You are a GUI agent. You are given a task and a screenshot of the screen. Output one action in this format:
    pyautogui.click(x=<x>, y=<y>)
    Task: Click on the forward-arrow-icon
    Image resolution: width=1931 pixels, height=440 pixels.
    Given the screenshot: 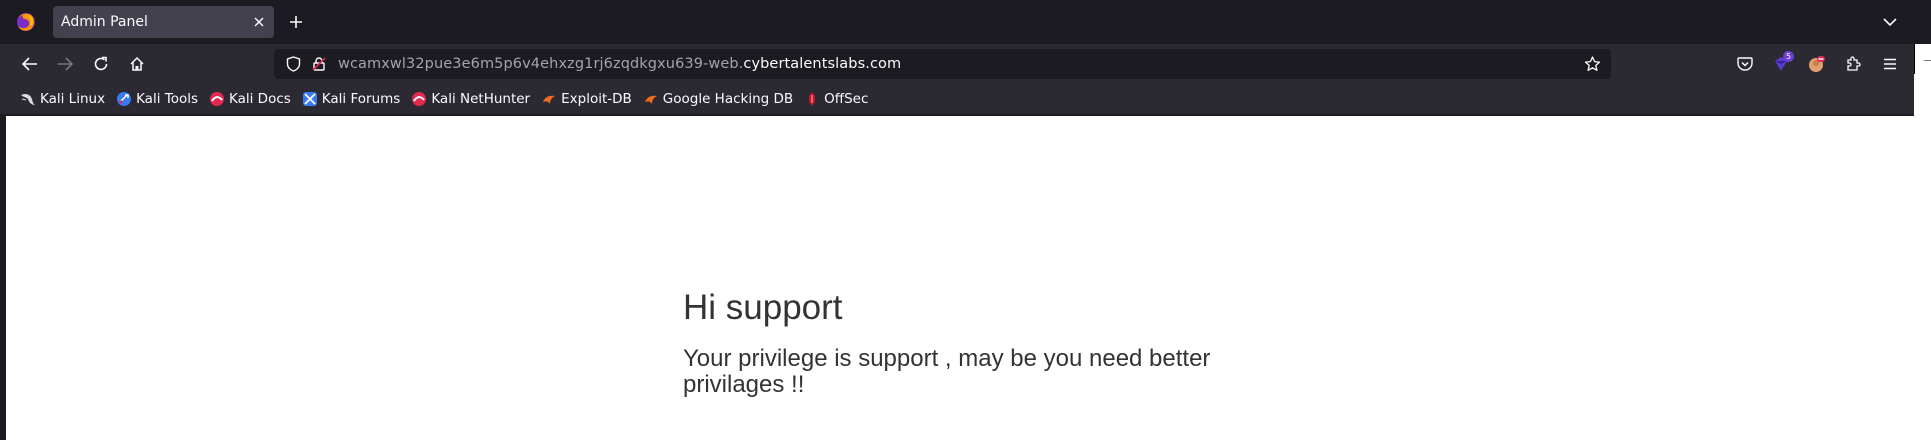 What is the action you would take?
    pyautogui.click(x=65, y=64)
    